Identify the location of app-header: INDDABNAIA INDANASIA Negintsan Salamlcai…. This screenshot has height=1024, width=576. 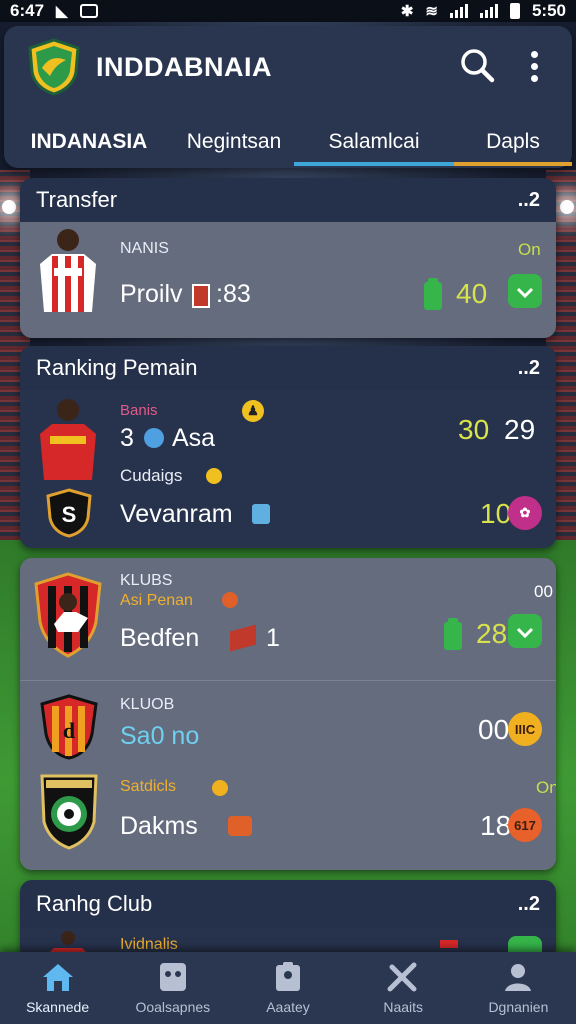
(288, 97).